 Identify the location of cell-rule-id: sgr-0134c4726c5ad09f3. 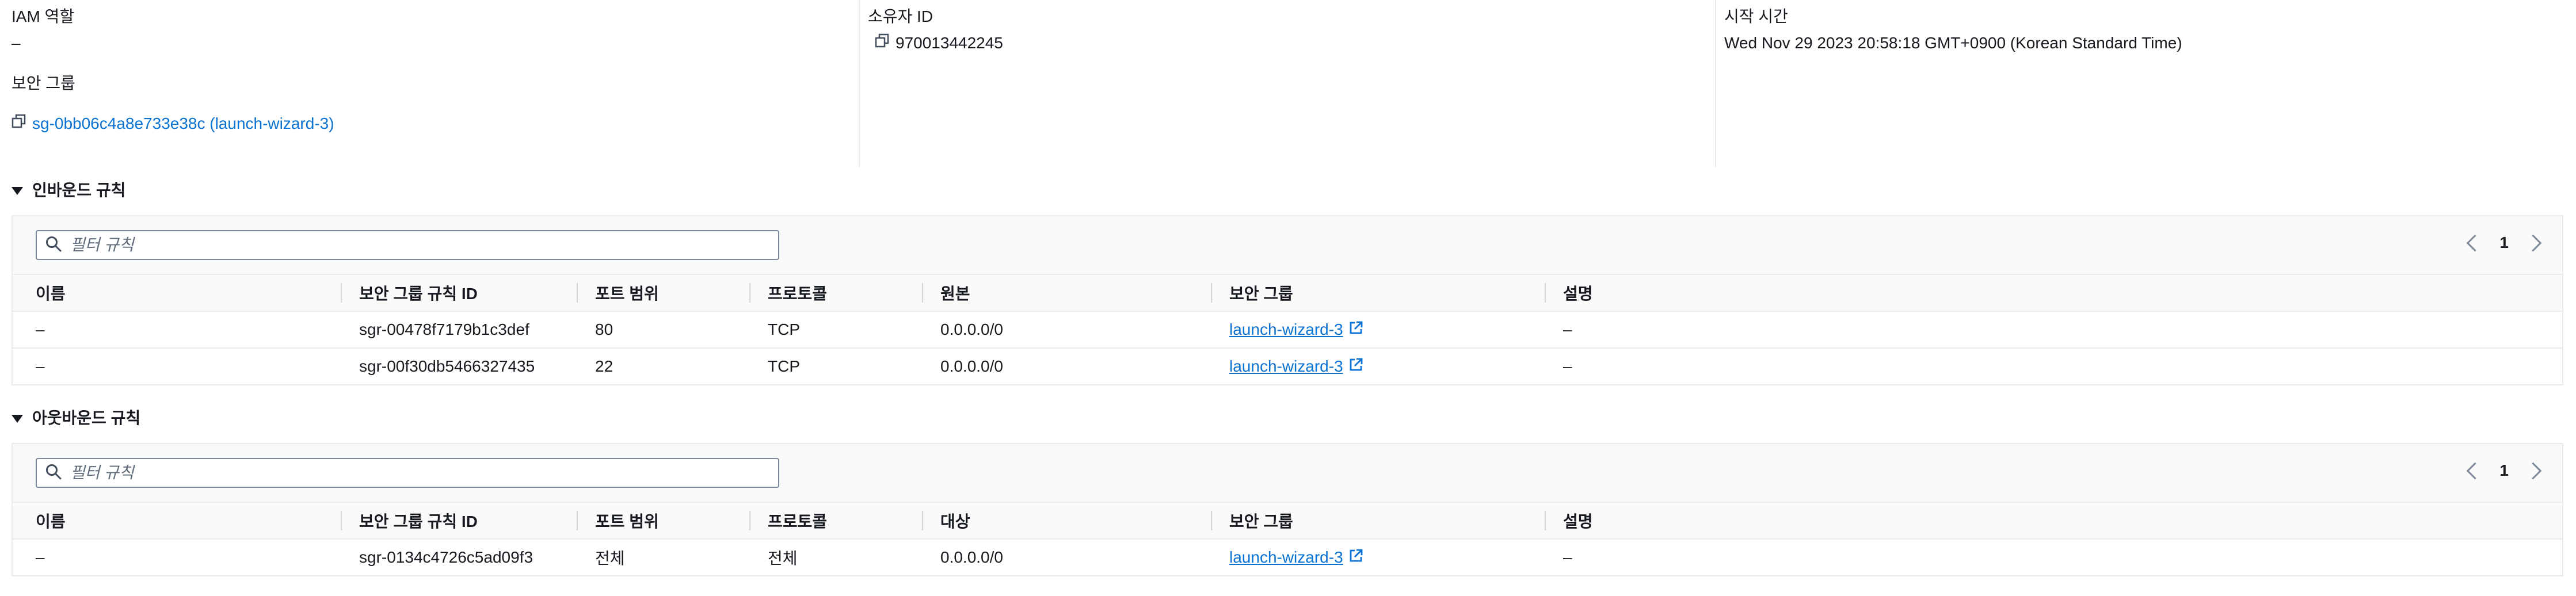
(446, 557).